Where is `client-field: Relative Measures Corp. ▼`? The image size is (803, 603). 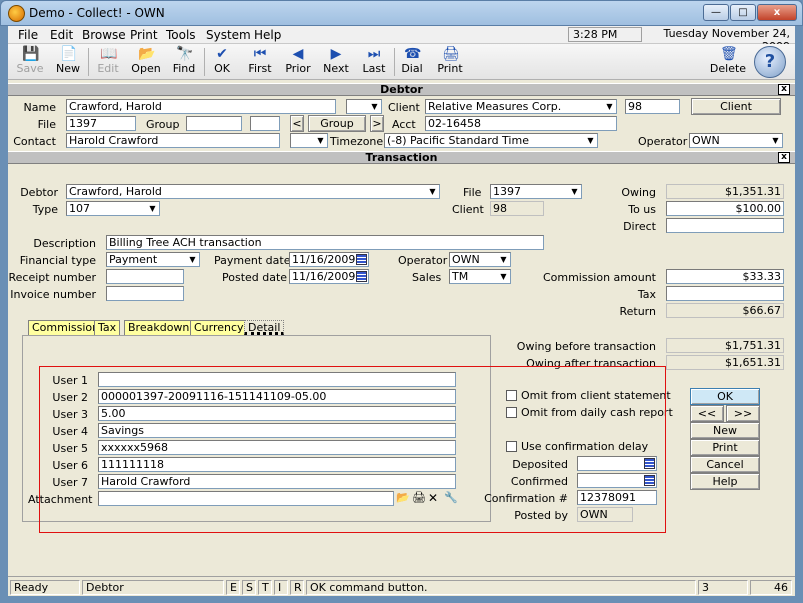 client-field: Relative Measures Corp. ▼ is located at coordinates (521, 106).